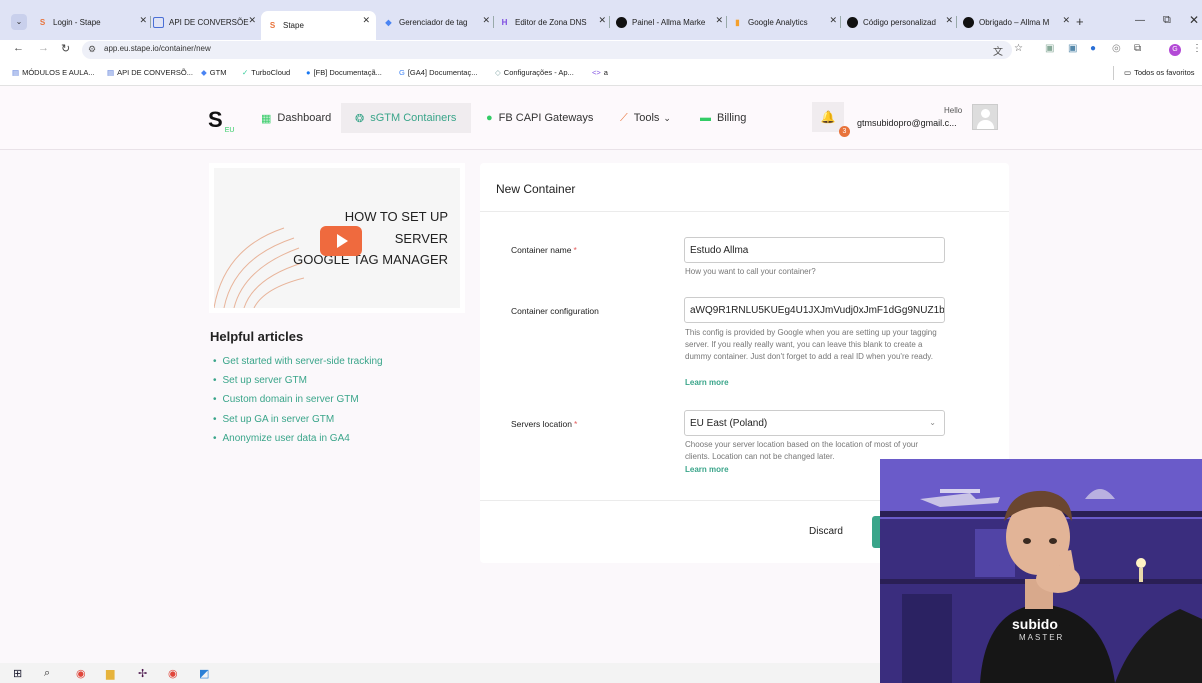  What do you see at coordinates (826, 531) in the screenshot?
I see `discard-button: Discard` at bounding box center [826, 531].